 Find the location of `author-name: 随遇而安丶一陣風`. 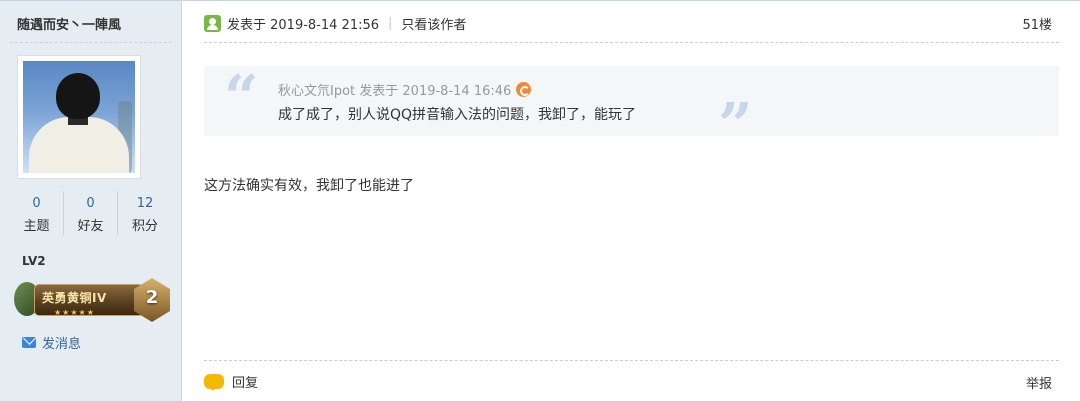

author-name: 随遇而安丶一陣風 is located at coordinates (69, 23).